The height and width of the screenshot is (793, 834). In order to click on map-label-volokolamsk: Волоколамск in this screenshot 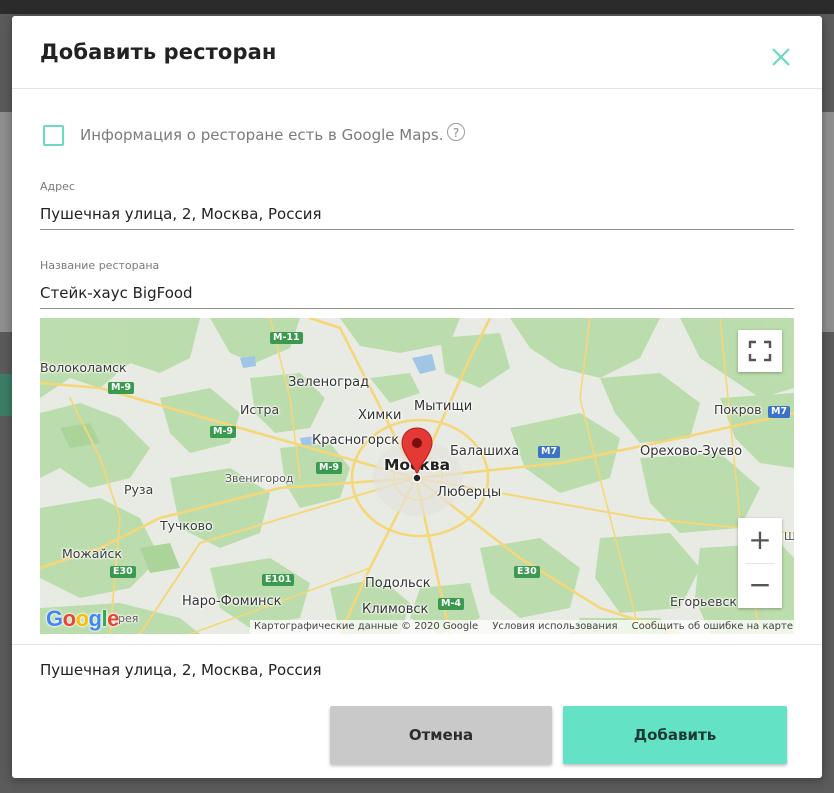, I will do `click(83, 367)`.